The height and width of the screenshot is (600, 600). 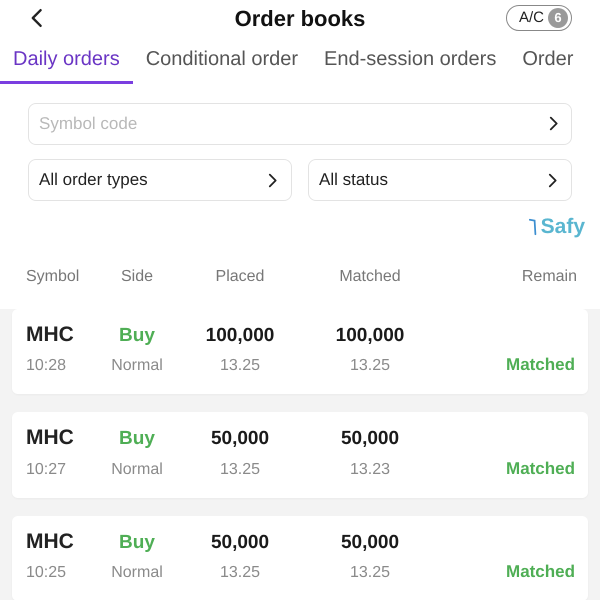 I want to click on tab: End-session orders, so click(x=410, y=60).